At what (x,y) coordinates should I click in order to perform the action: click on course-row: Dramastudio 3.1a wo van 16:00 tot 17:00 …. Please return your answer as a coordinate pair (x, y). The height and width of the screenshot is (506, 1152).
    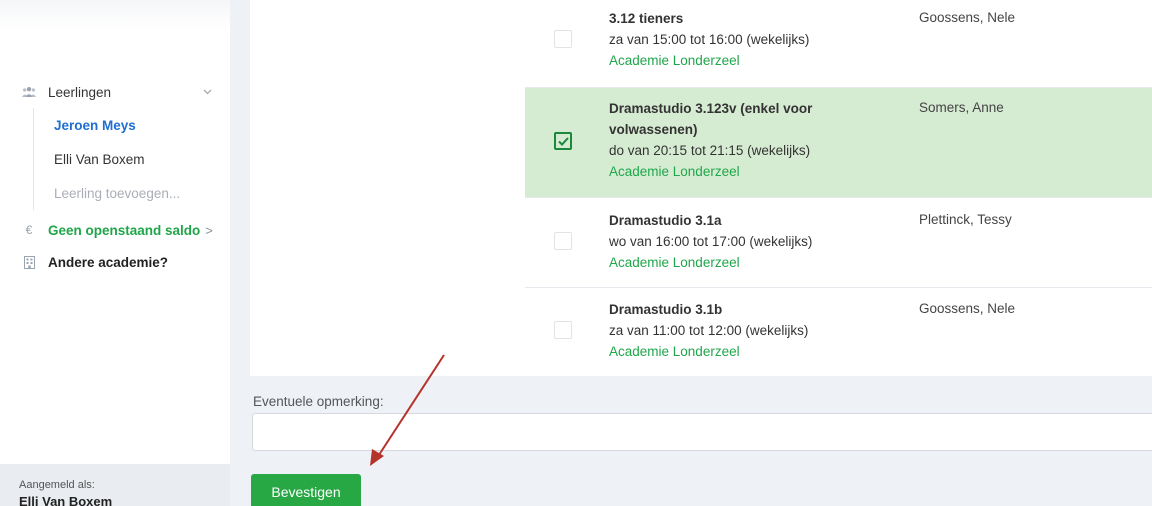
    Looking at the image, I should click on (838, 243).